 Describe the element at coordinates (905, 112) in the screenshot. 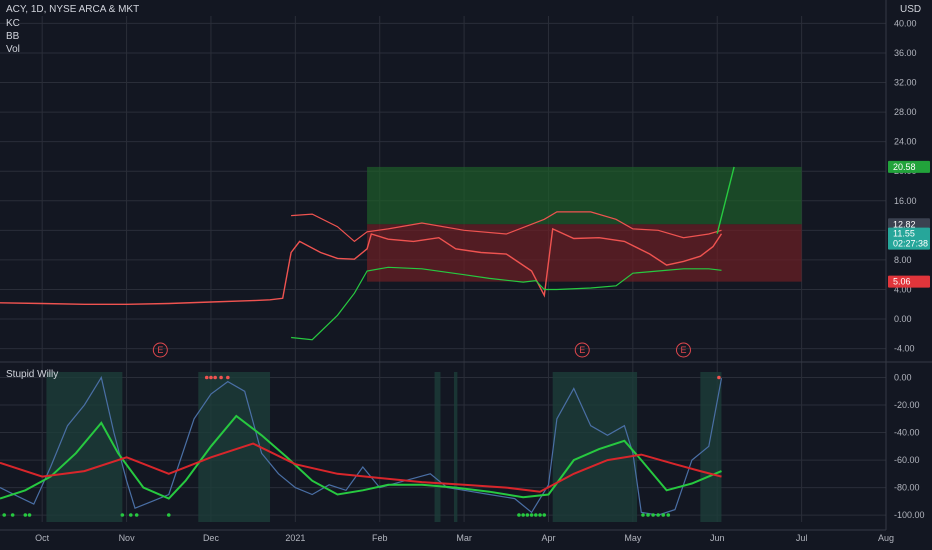

I see `y-tick-label-main: 28.00` at that location.